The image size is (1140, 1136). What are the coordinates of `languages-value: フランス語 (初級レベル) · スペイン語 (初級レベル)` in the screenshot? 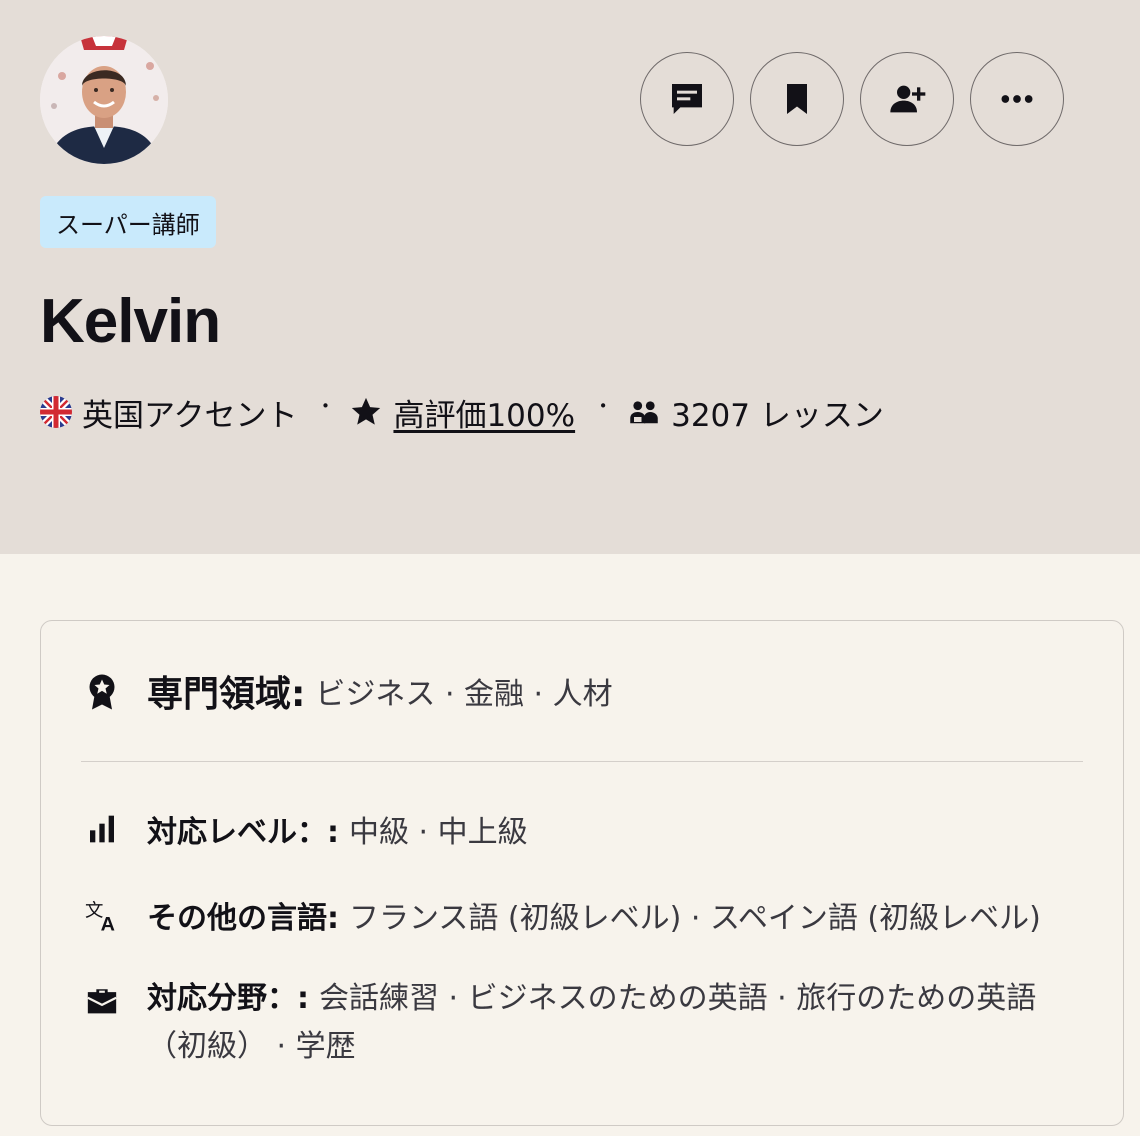 It's located at (695, 918).